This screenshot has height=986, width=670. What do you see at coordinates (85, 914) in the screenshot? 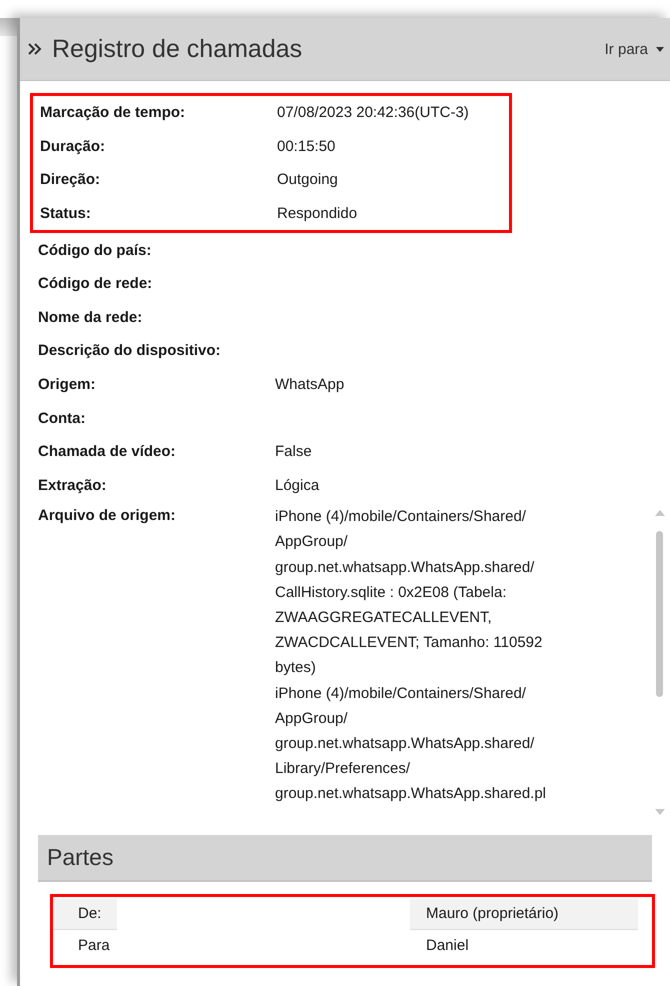
I see `party-label: De:` at bounding box center [85, 914].